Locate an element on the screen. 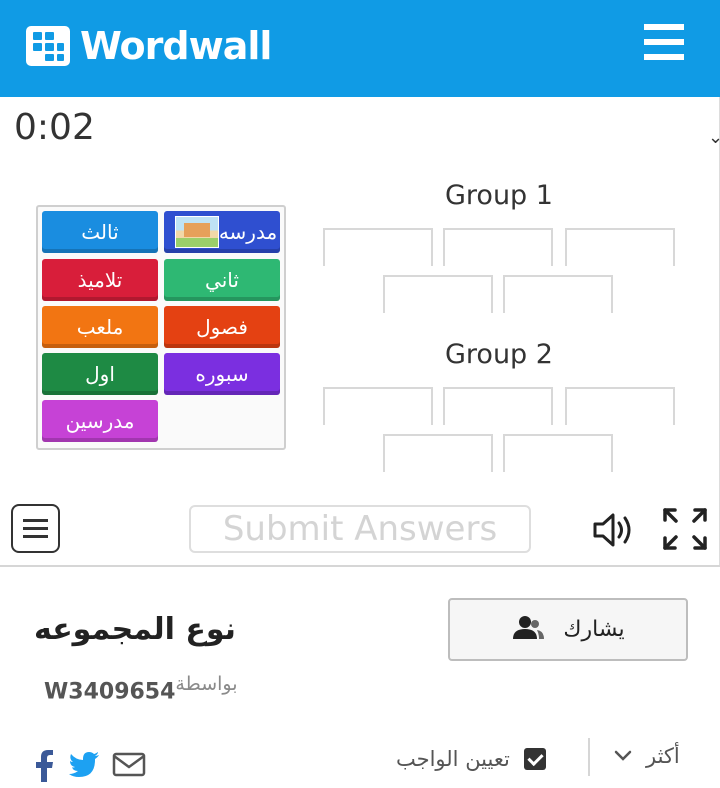 This screenshot has height=788, width=720. vertical-divider is located at coordinates (589, 757).